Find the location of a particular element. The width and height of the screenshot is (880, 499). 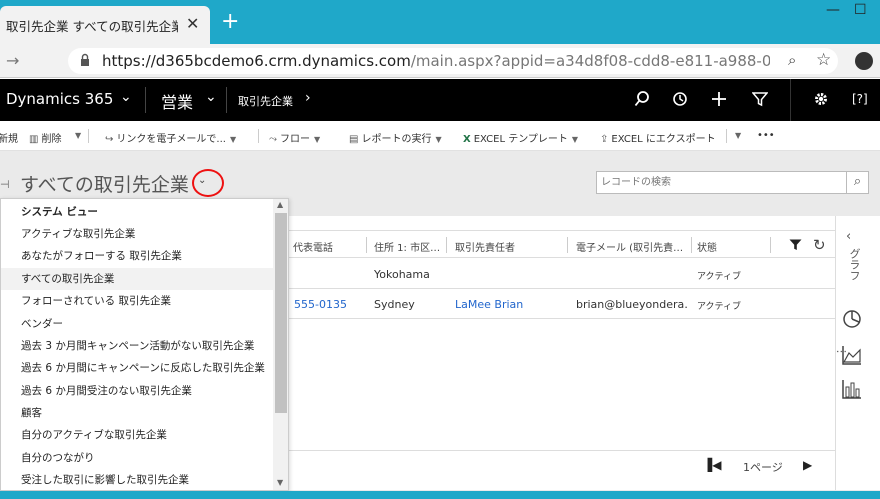

view-option-selected: すべての取引先企業 is located at coordinates (137, 279).